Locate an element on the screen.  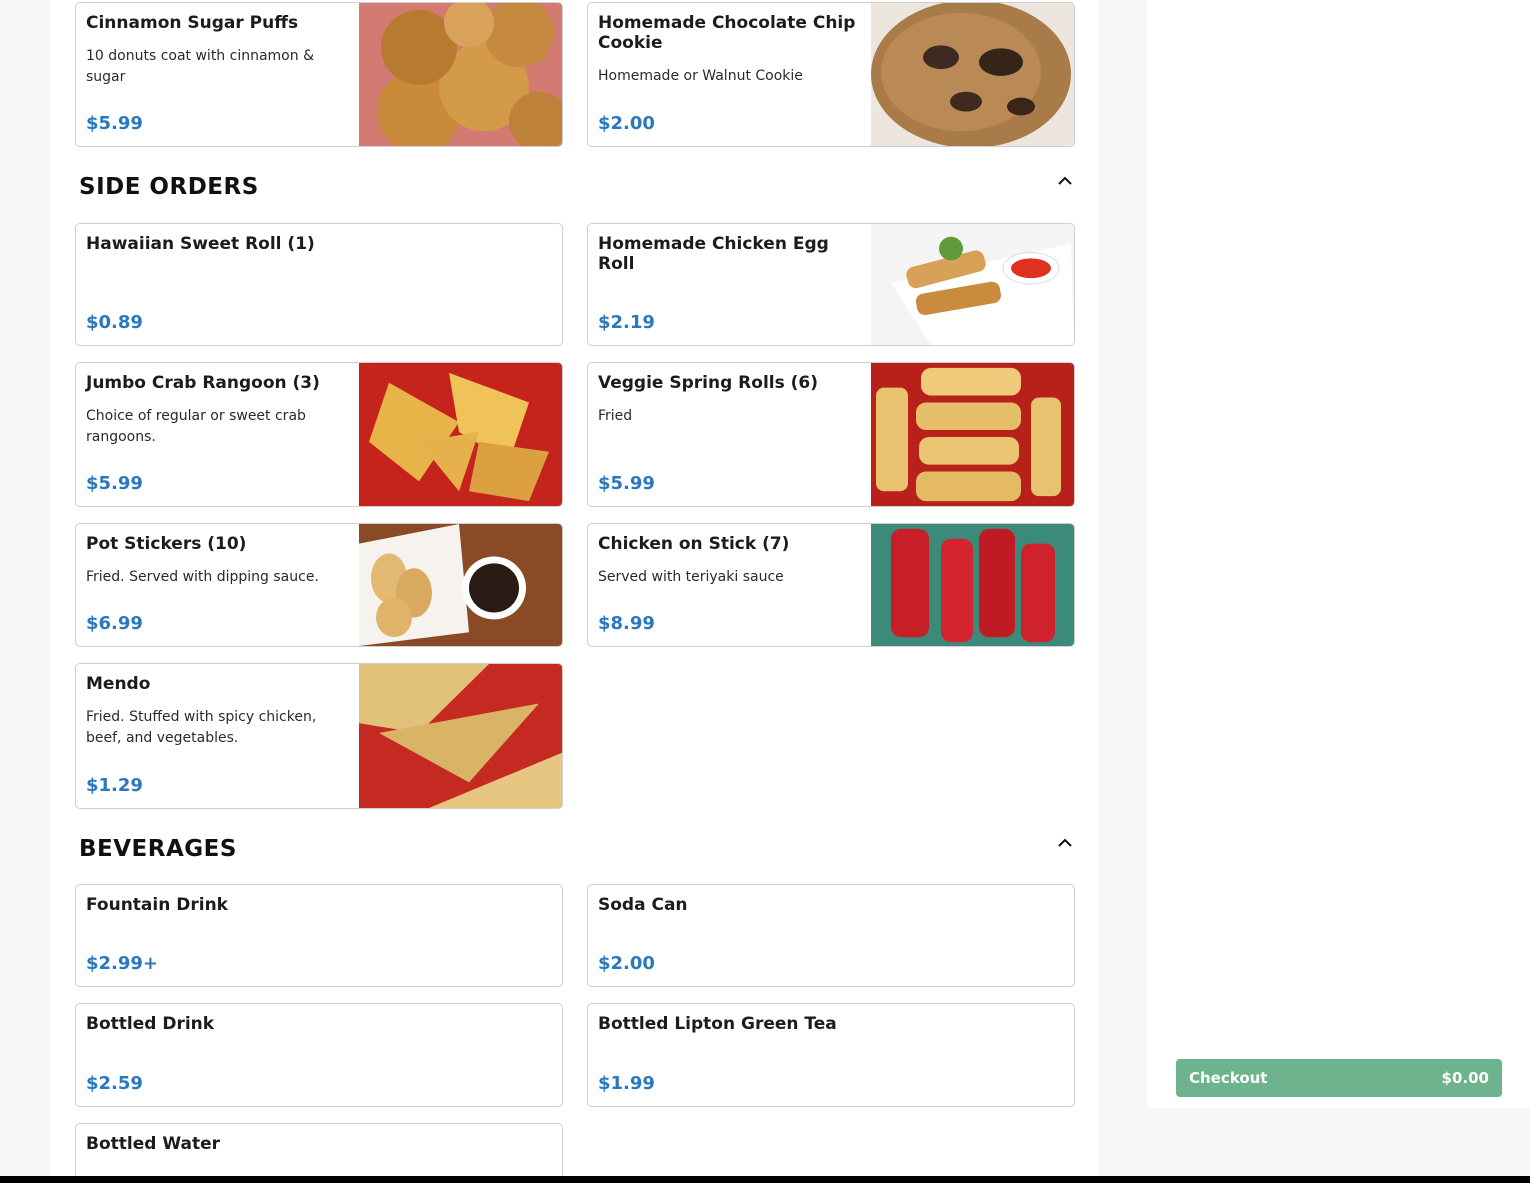
item-name: Soda Can is located at coordinates (643, 905).